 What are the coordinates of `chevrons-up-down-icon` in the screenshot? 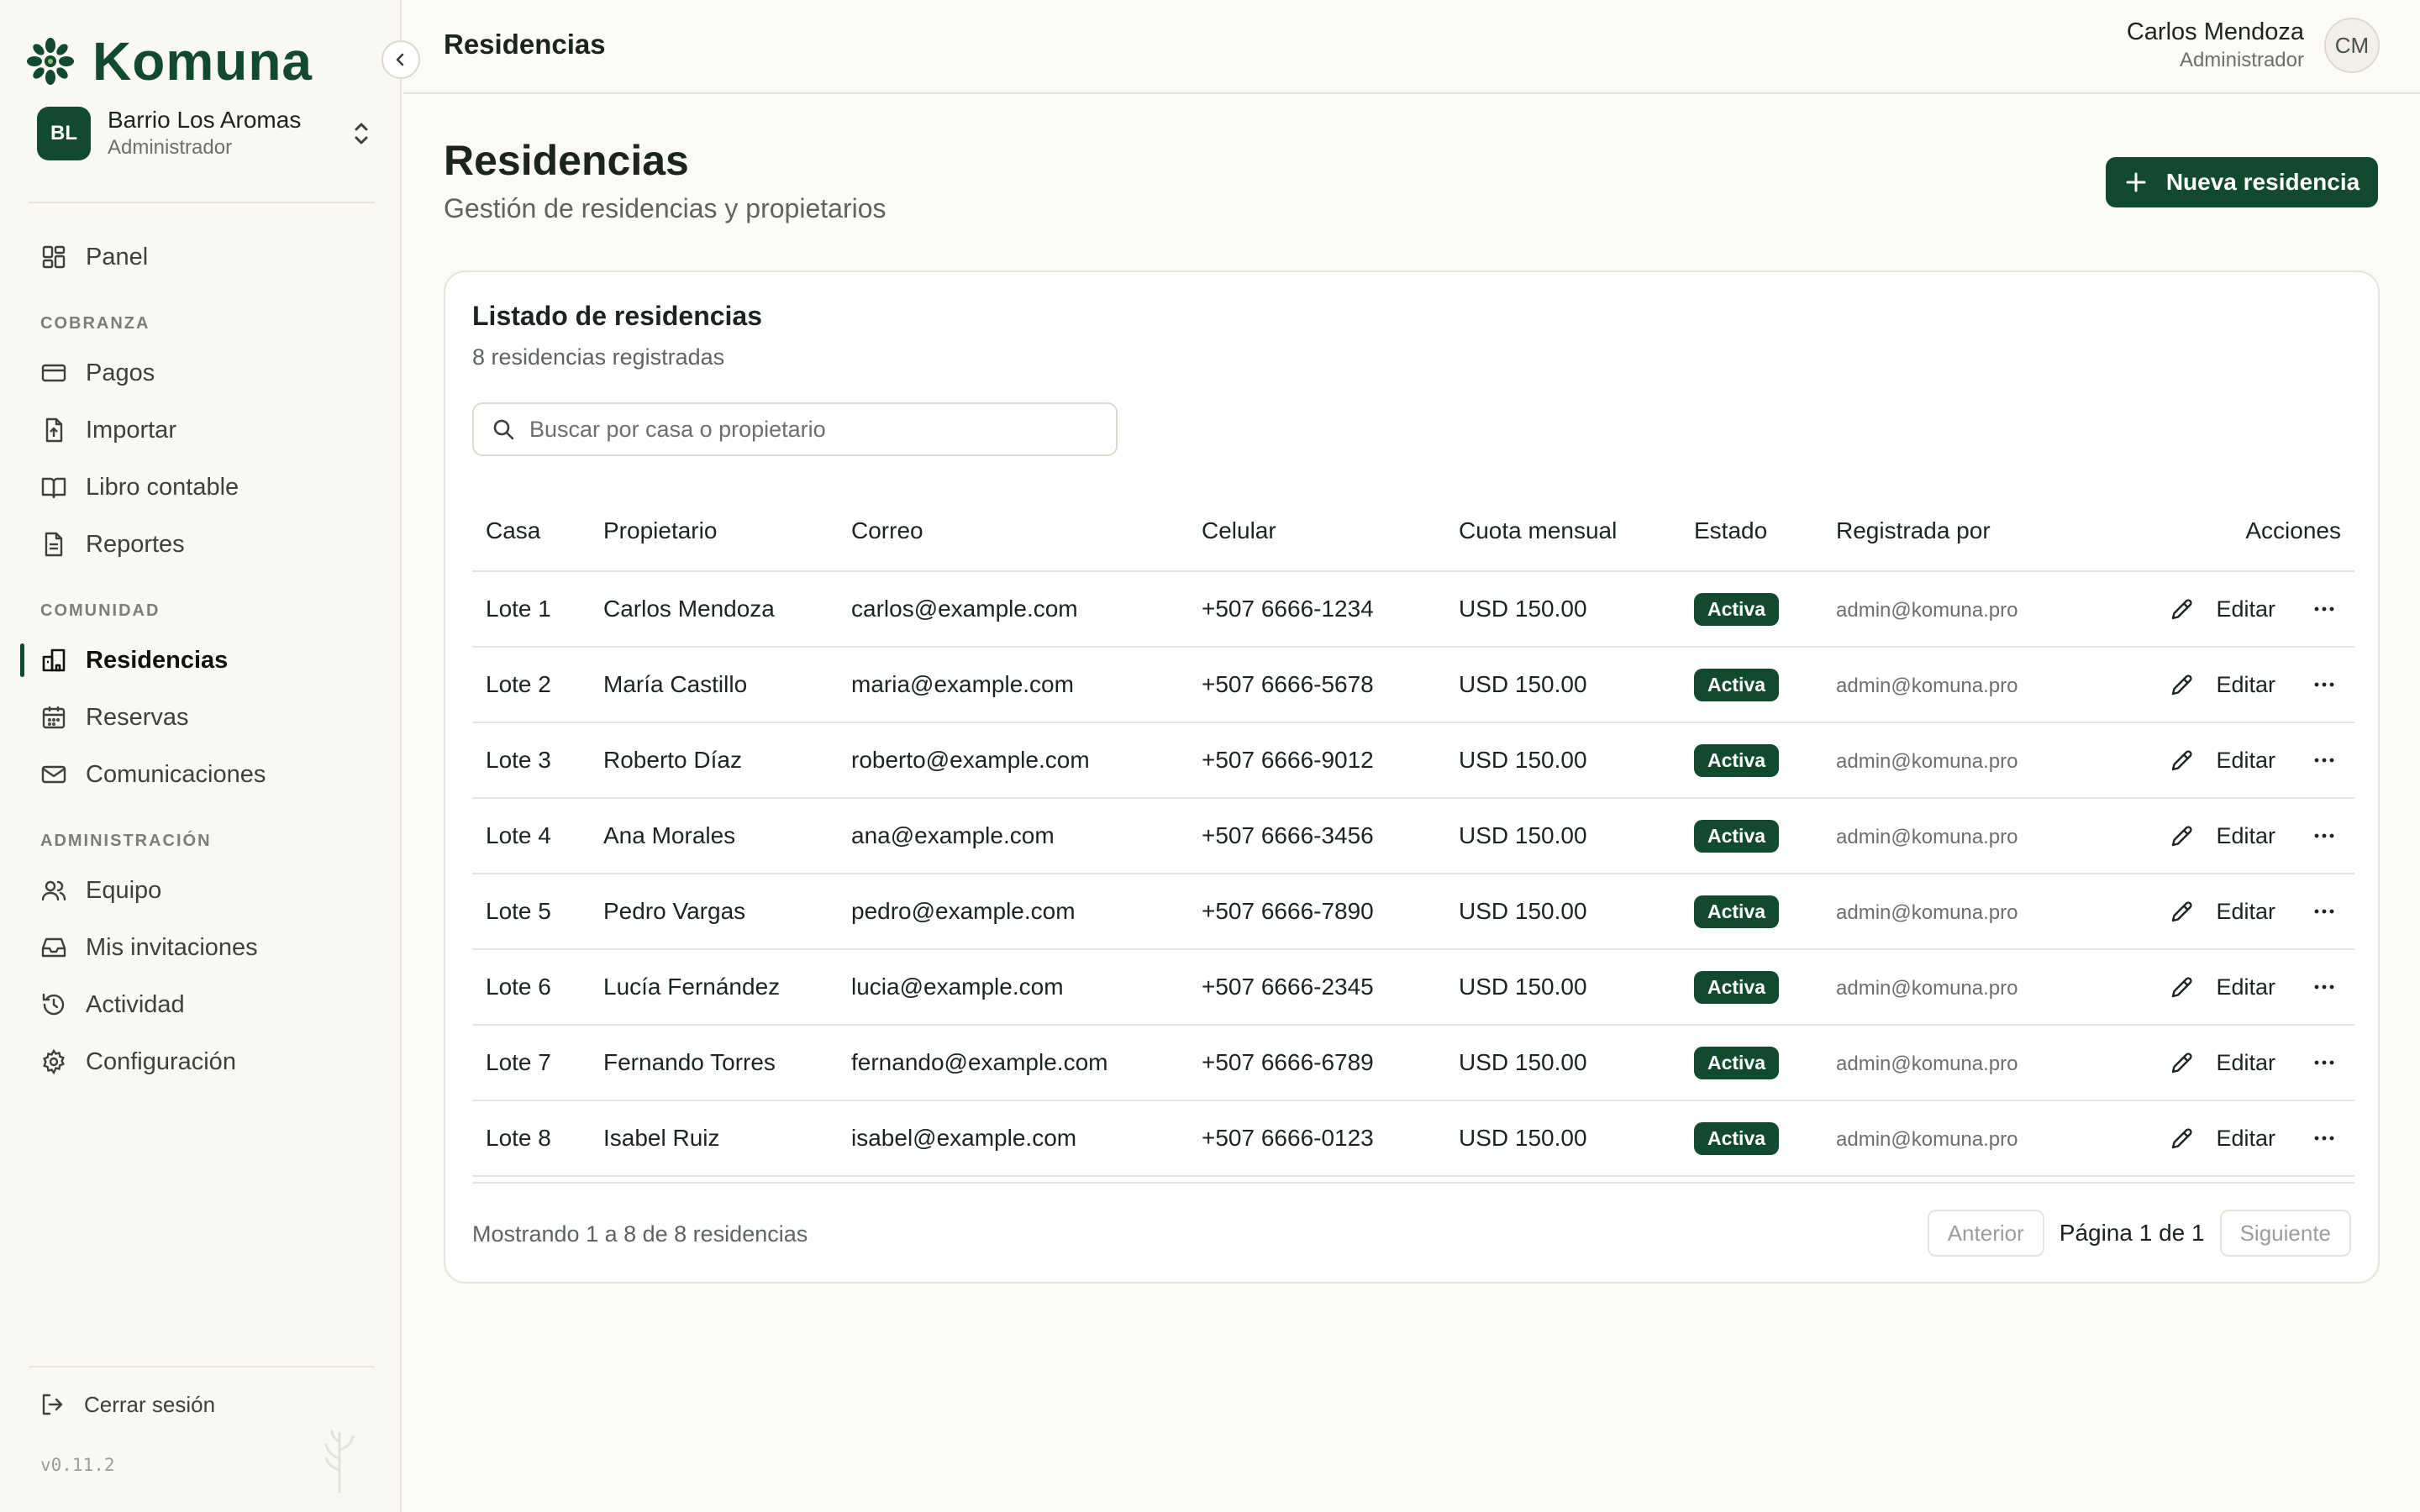 It's located at (361, 133).